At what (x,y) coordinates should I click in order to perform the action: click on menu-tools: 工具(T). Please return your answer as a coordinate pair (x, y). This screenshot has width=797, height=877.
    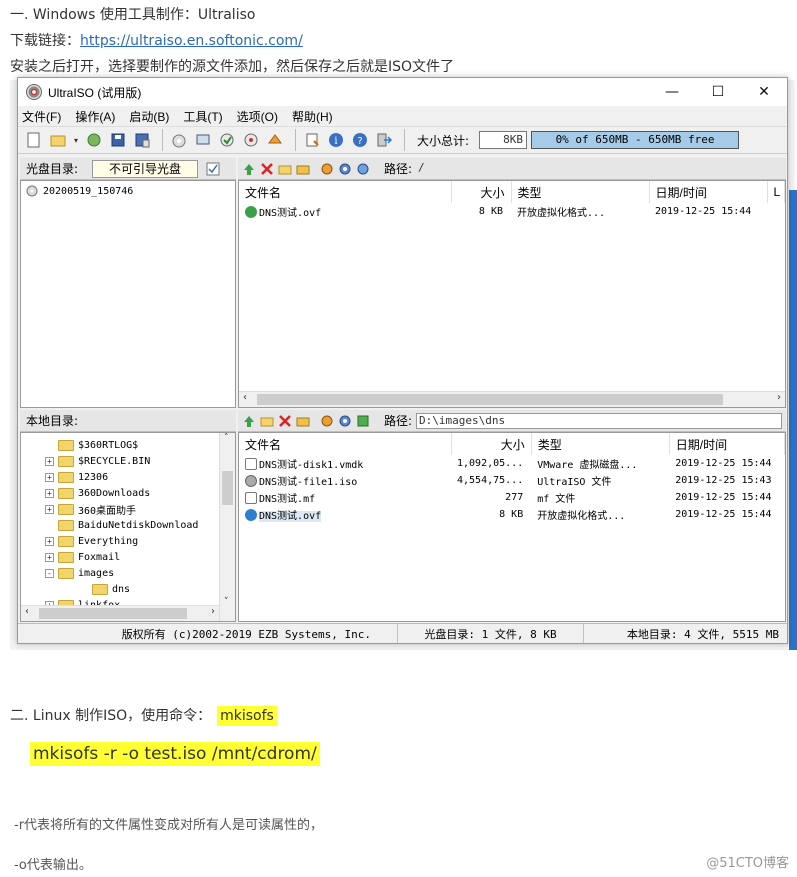
    Looking at the image, I should click on (202, 116).